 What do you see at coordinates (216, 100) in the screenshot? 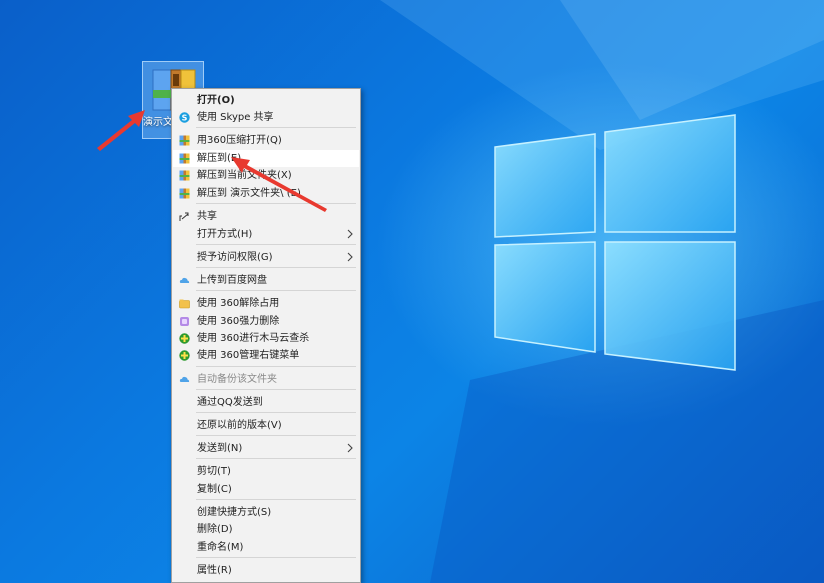
I see `context-menu-item-label: 打开(O)` at bounding box center [216, 100].